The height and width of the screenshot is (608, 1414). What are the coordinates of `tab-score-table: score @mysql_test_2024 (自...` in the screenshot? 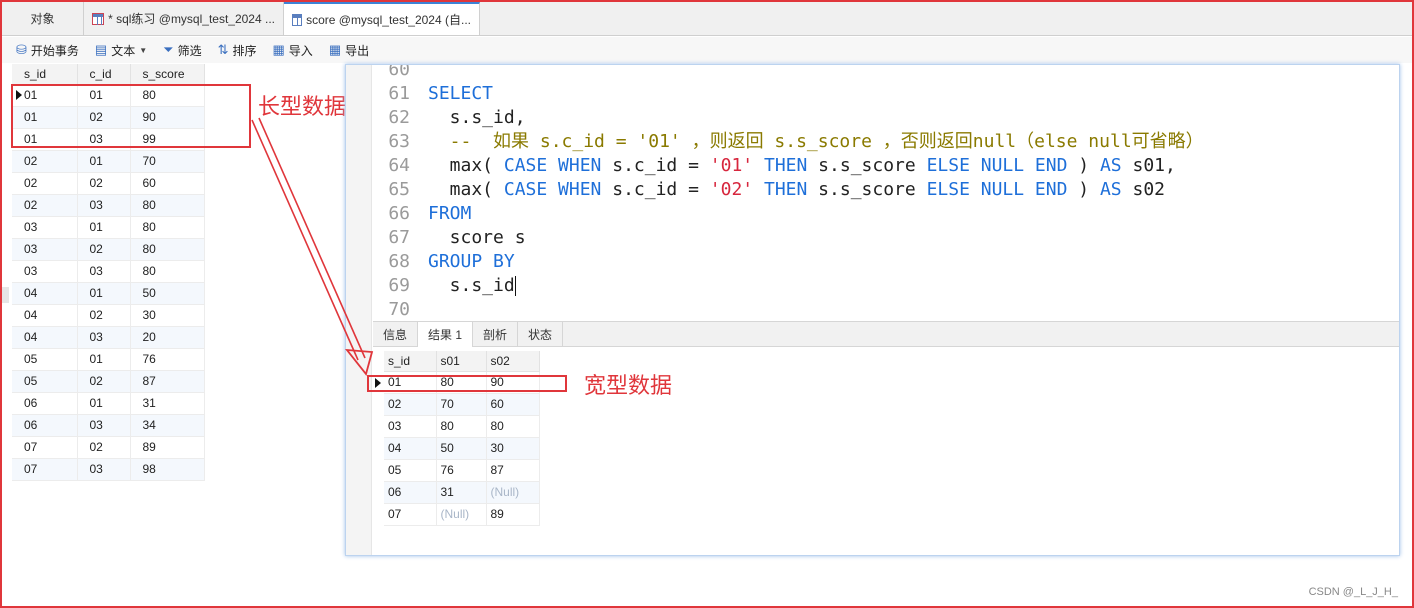 It's located at (382, 18).